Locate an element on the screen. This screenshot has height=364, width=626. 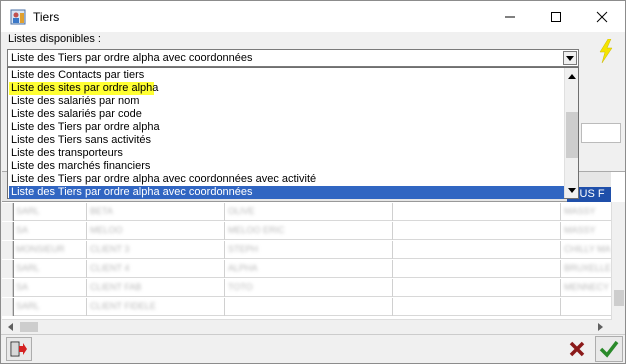
table-row: SA MELOO MELOO ERIC MASSY is located at coordinates (306, 231).